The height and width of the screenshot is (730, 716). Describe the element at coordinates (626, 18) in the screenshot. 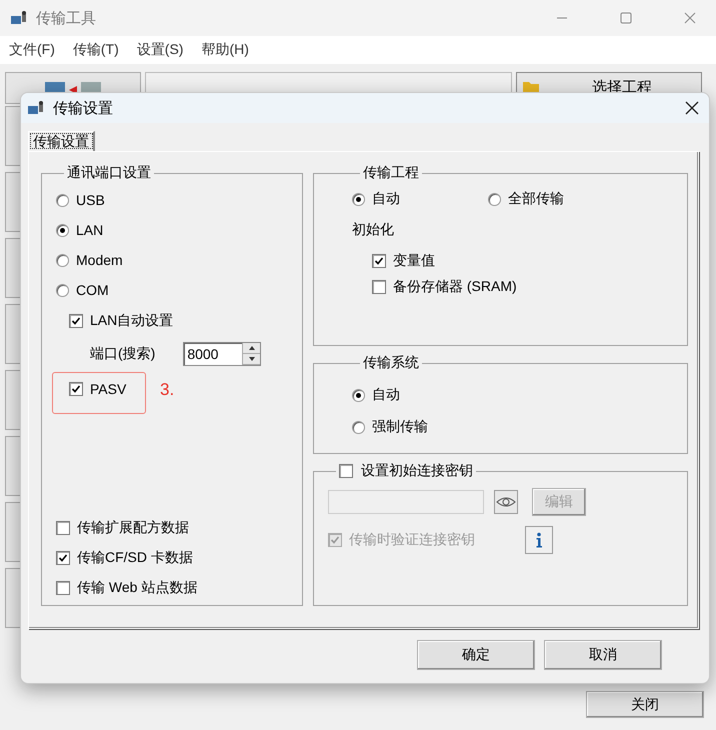

I see `maximize-icon` at that location.